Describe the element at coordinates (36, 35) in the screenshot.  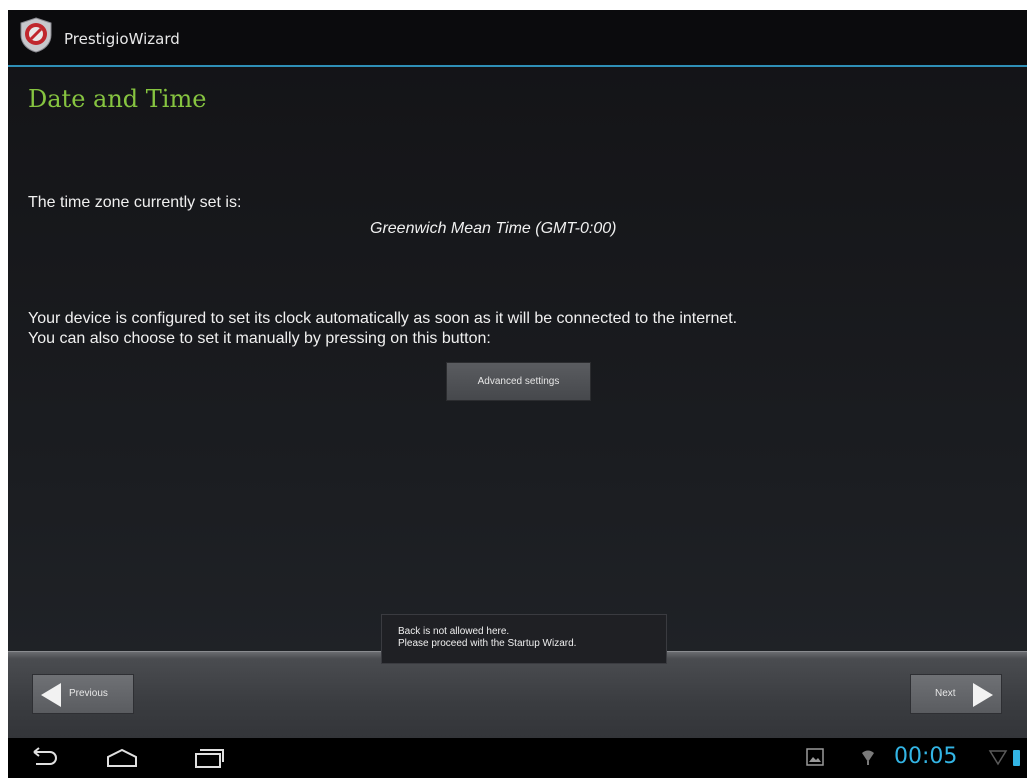
I see `prestigio-logo-icon` at that location.